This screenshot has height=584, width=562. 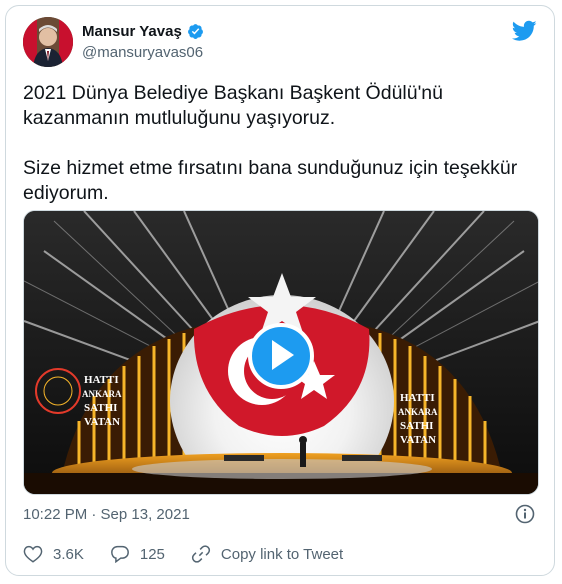 What do you see at coordinates (48, 42) in the screenshot?
I see `avatar` at bounding box center [48, 42].